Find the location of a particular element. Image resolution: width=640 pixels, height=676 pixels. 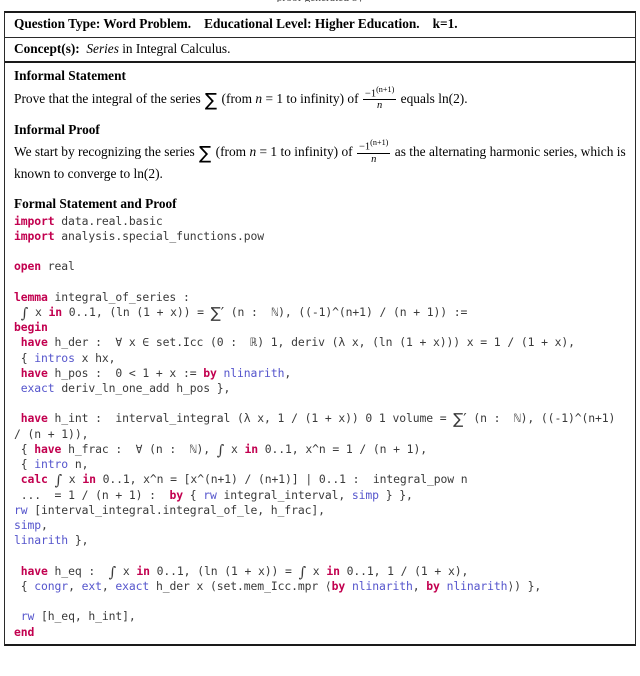

code-text: 0..1, (ln (1 + x)) = is located at coordinates (136, 311).